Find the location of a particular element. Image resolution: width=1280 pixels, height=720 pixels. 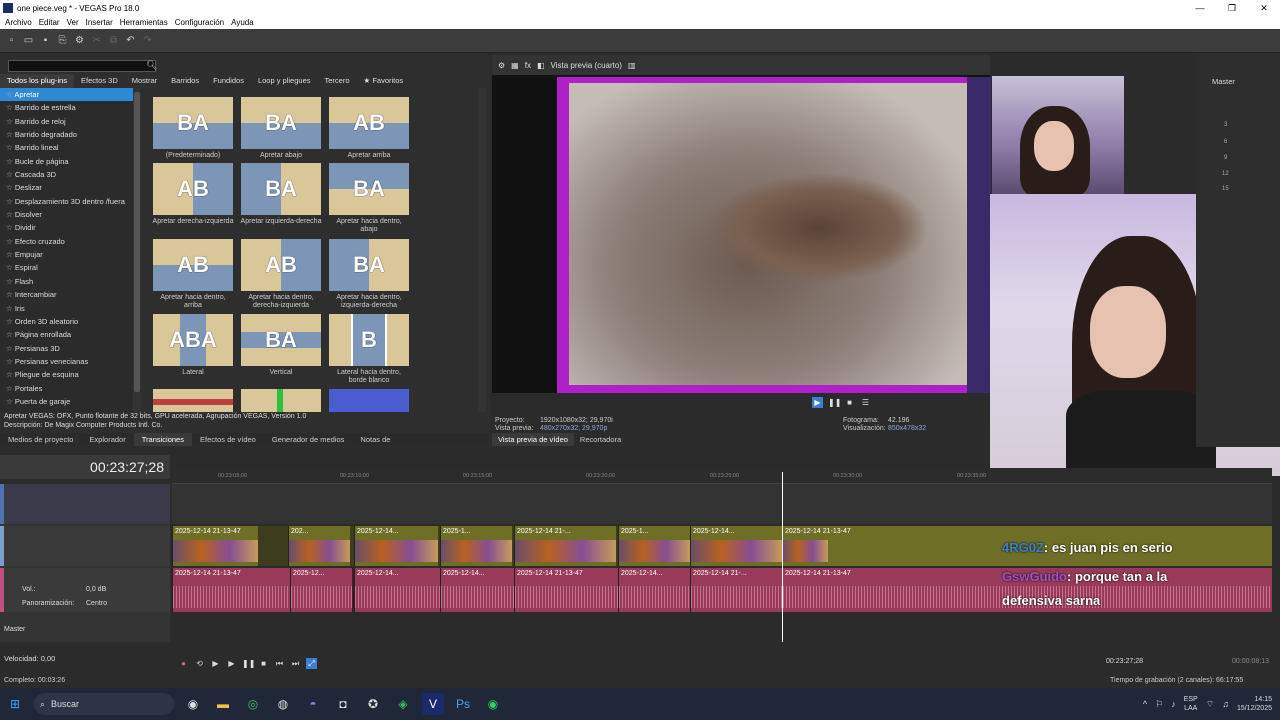

plugin-search-input is located at coordinates (82, 66).